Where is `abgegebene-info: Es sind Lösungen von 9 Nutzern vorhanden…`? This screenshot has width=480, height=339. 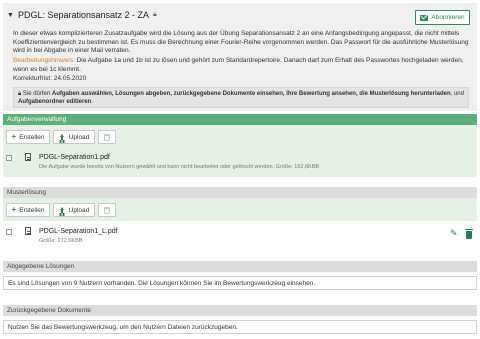 abgegebene-info: Es sind Lösungen von 9 Nutzern vorhanden… is located at coordinates (240, 283).